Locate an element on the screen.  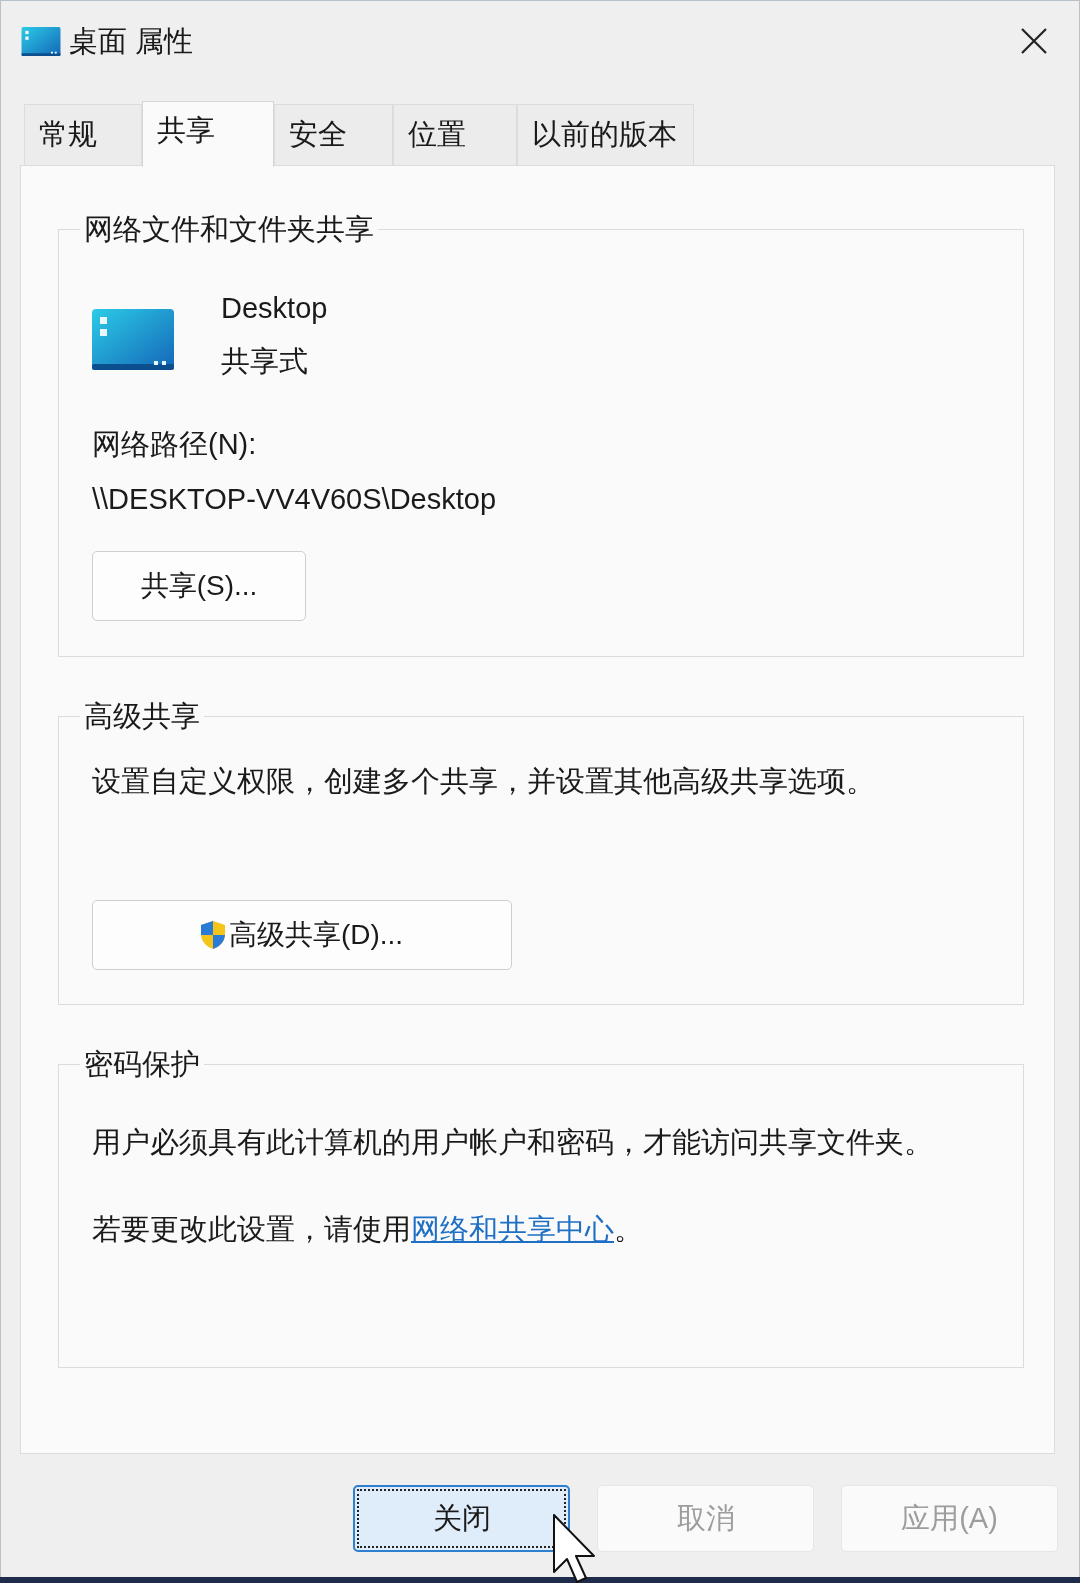
network-path: \\DESKTOP-VV4V60S\Desktop is located at coordinates (294, 499).